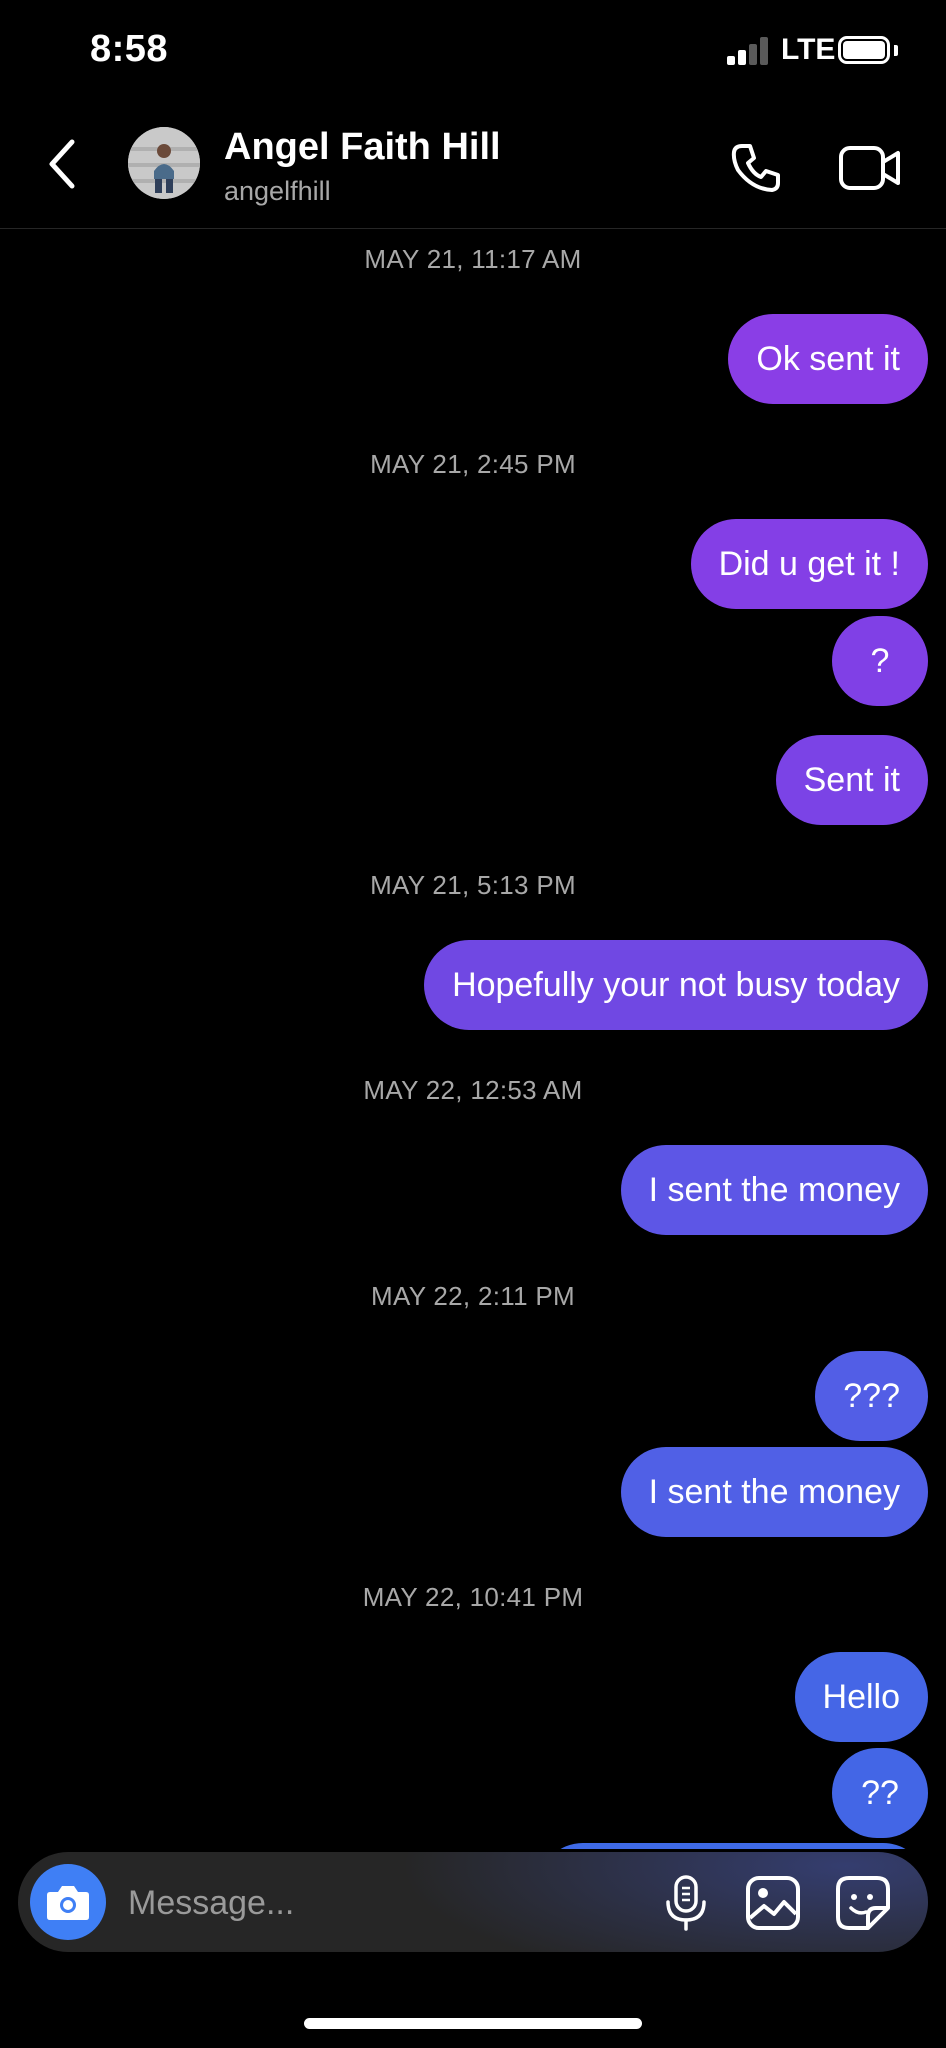 The height and width of the screenshot is (2048, 946). I want to click on contact-name: Angel Faith Hill, so click(362, 147).